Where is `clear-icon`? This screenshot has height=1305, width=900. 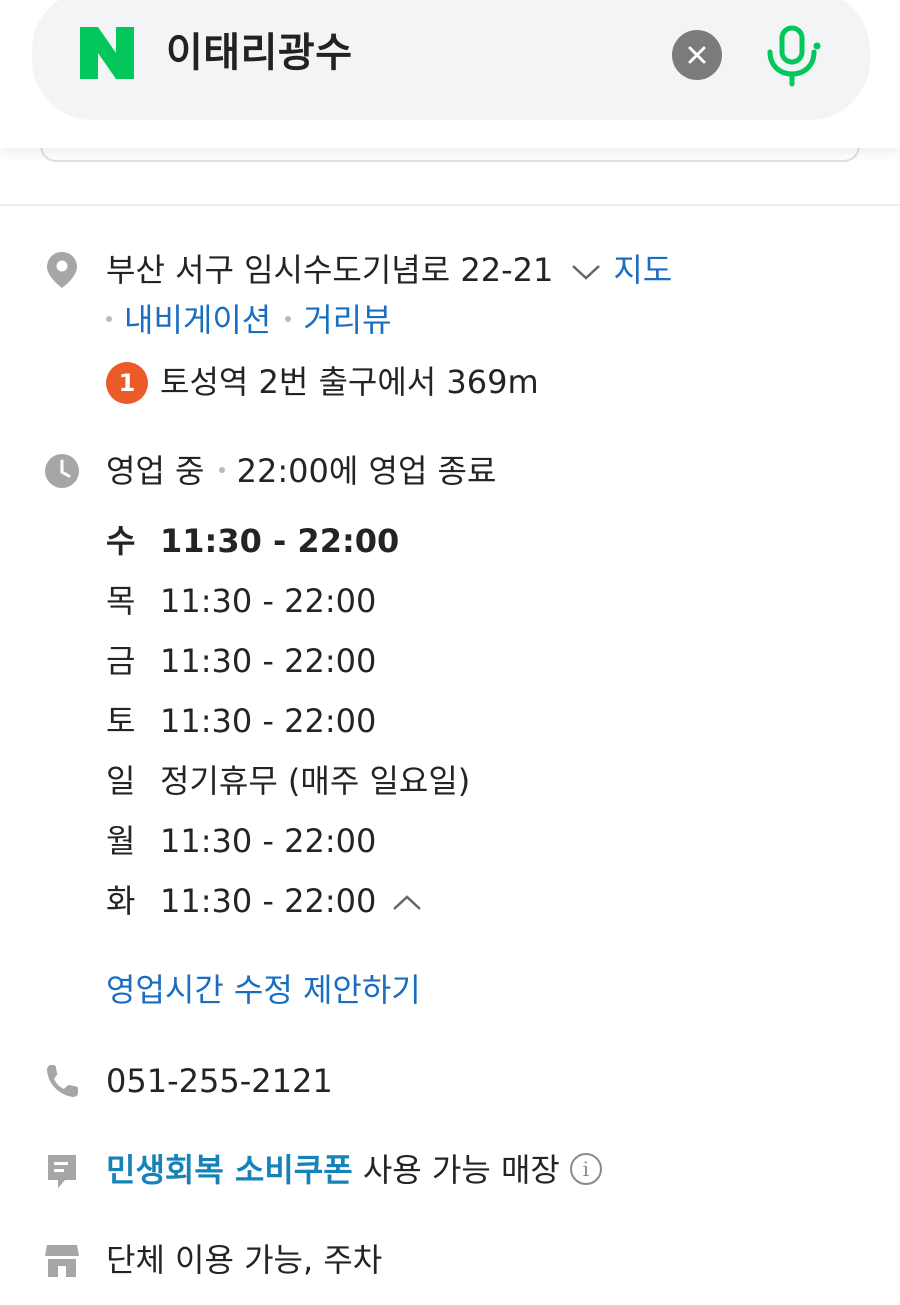 clear-icon is located at coordinates (697, 55).